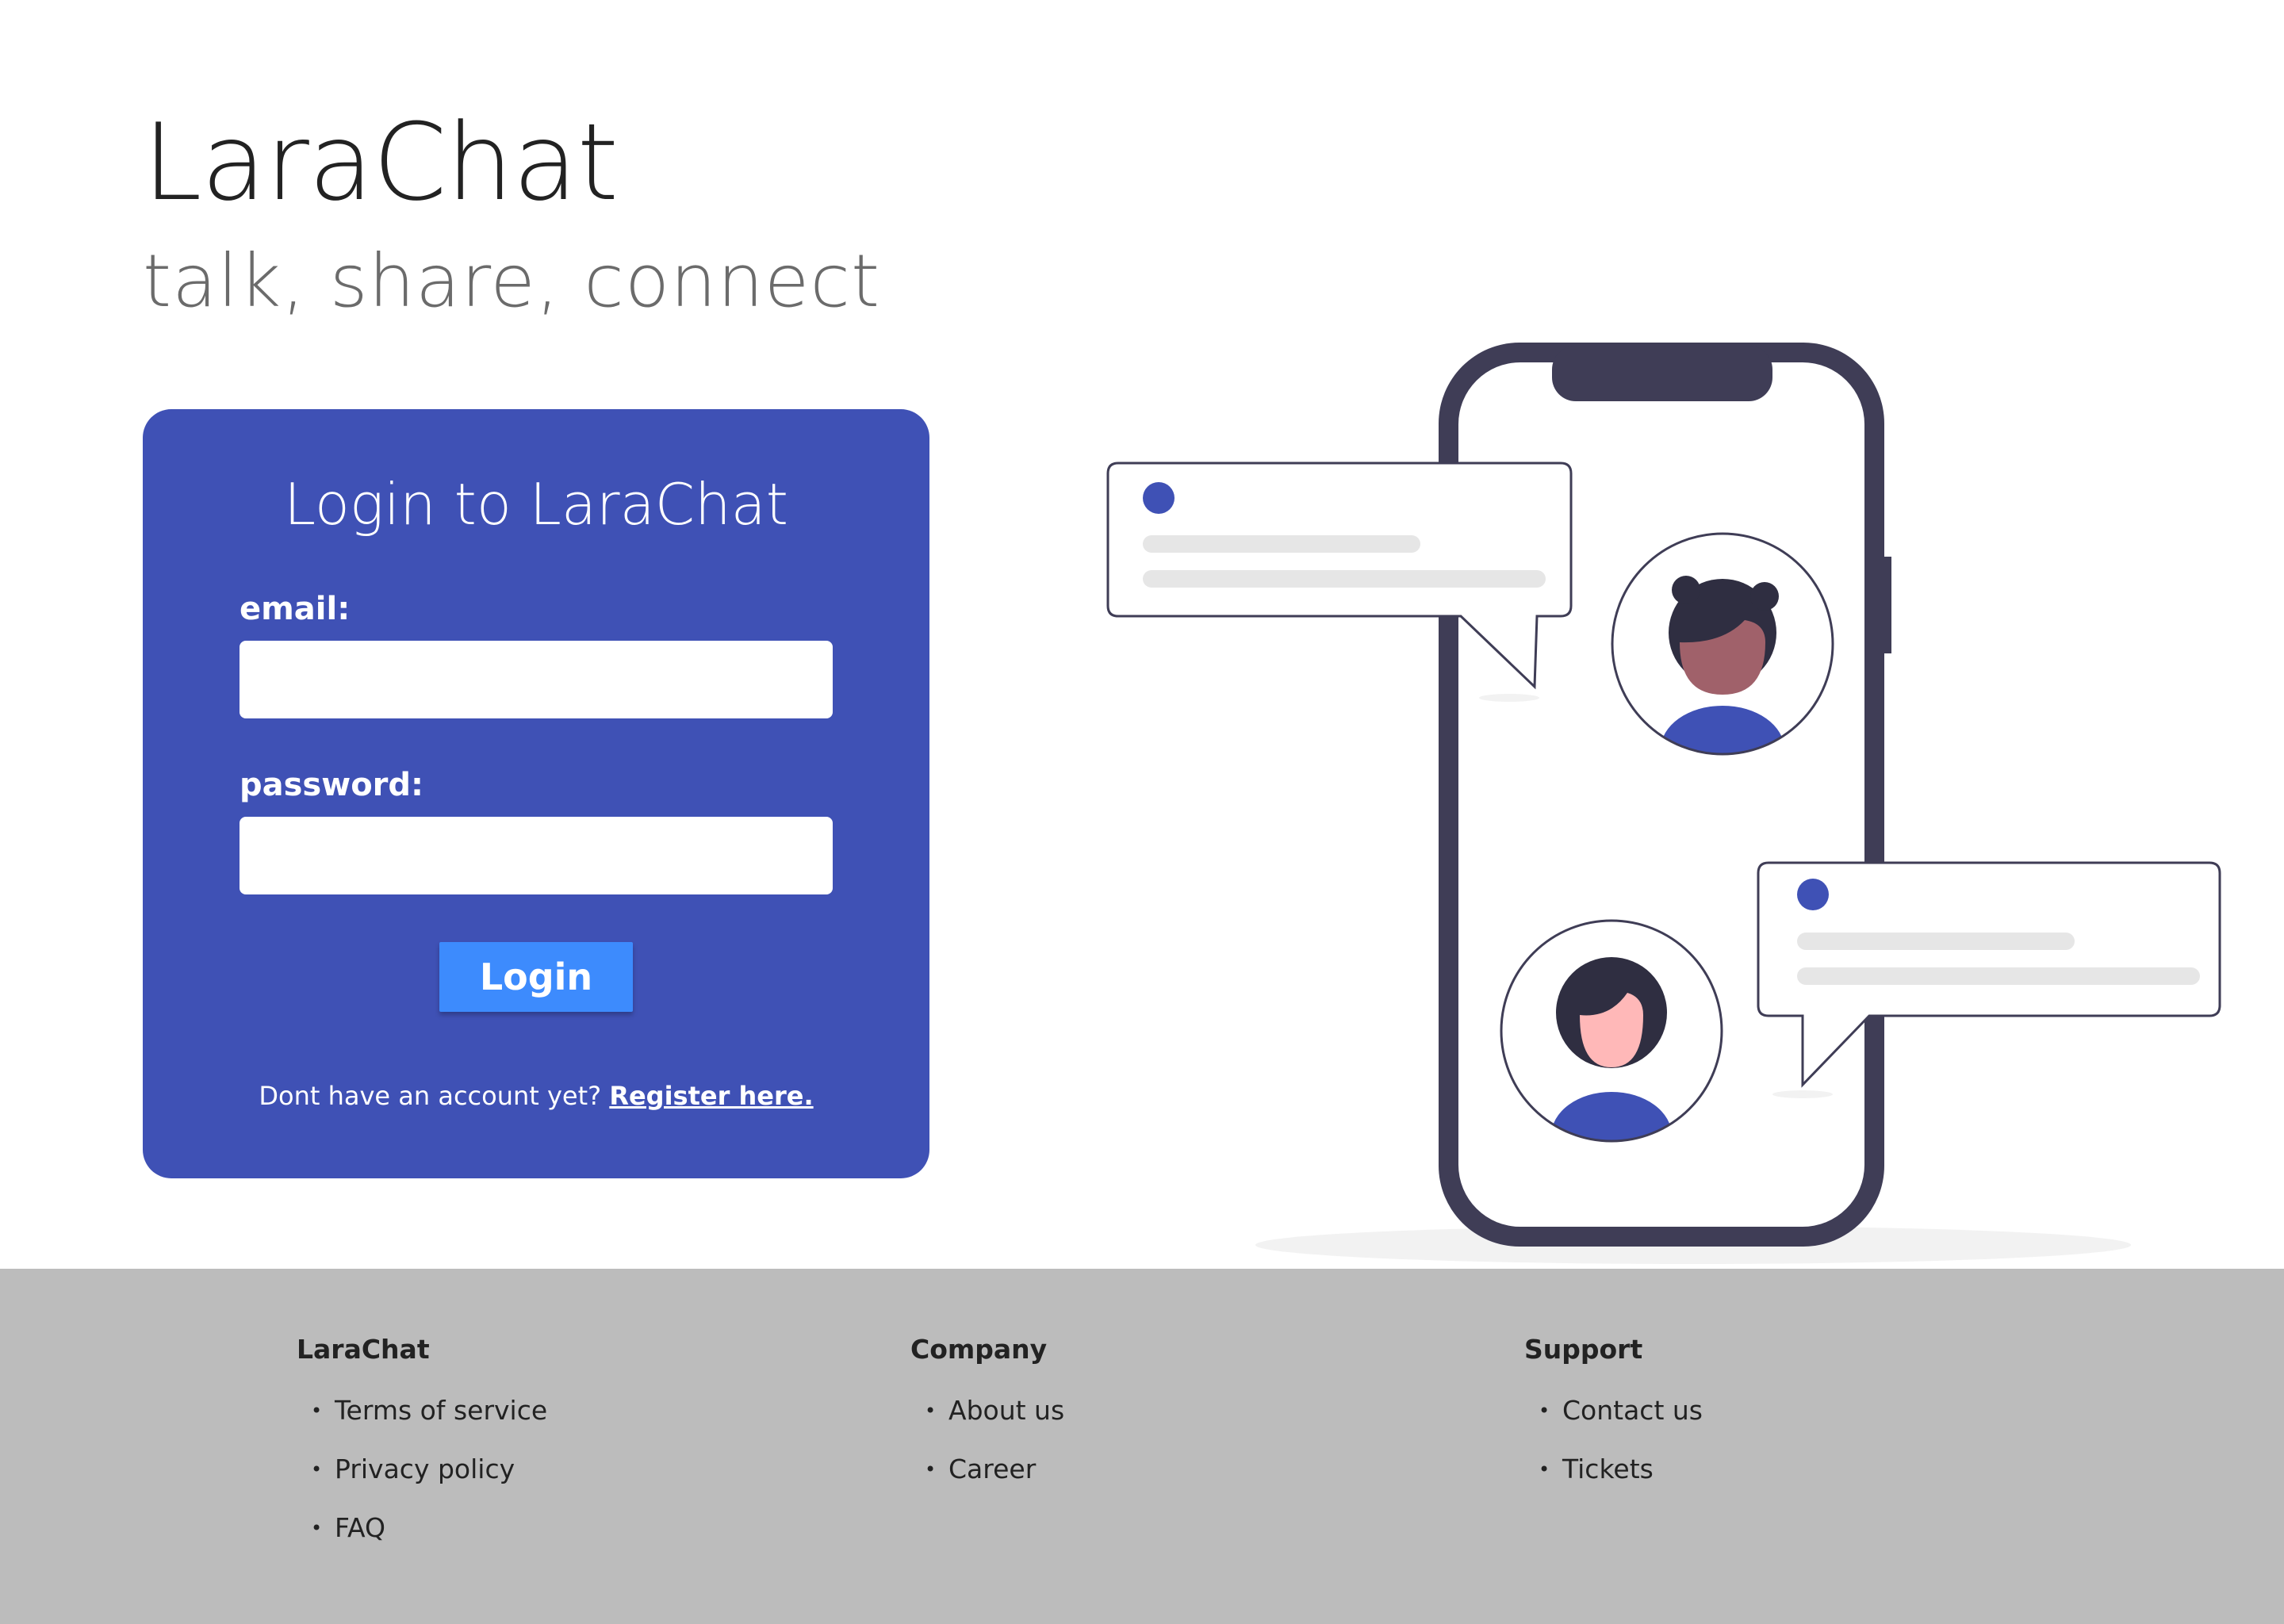 Image resolution: width=2284 pixels, height=1624 pixels. Describe the element at coordinates (536, 977) in the screenshot. I see `login-button: Login` at that location.